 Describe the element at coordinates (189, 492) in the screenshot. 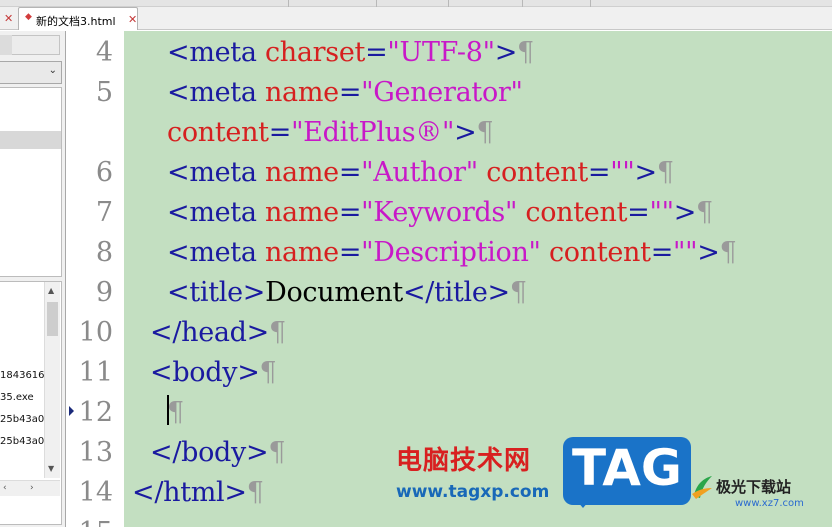

I see `code-token: </html>` at that location.